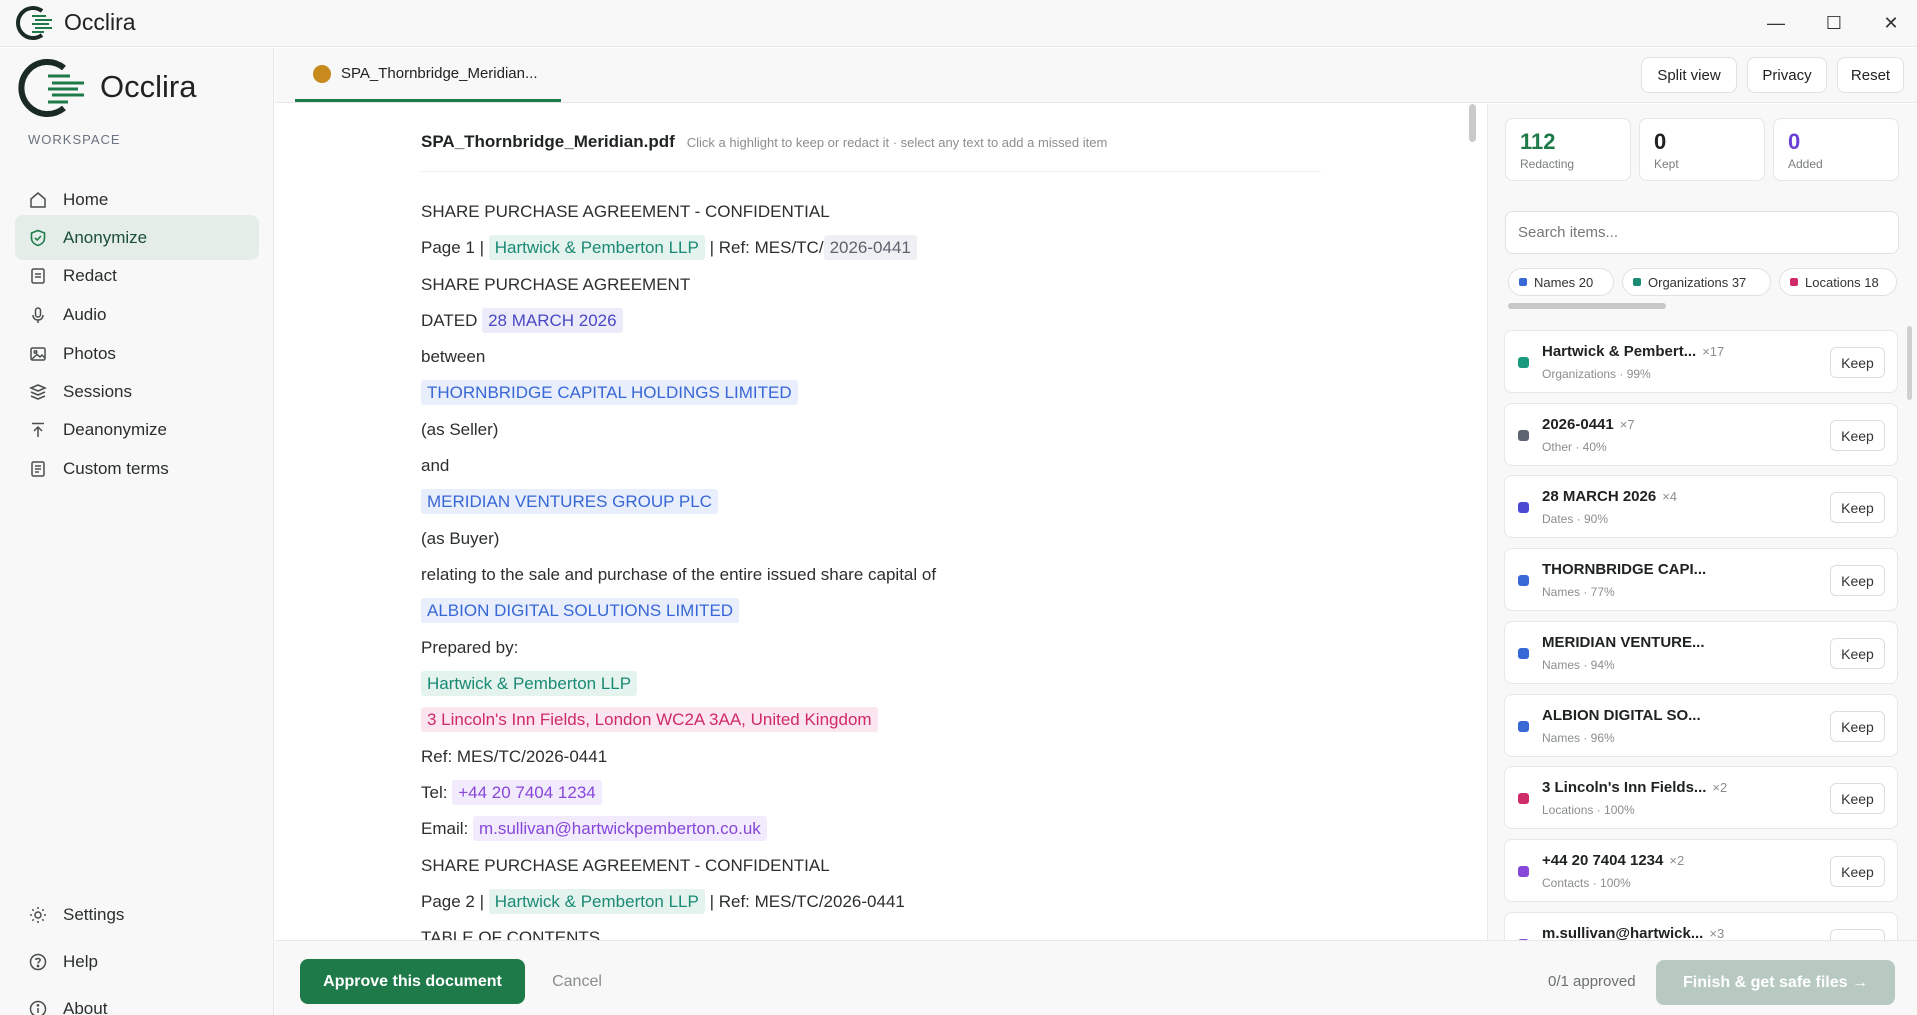 This screenshot has height=1015, width=1917. I want to click on filter-chip-names: Names 20, so click(1561, 282).